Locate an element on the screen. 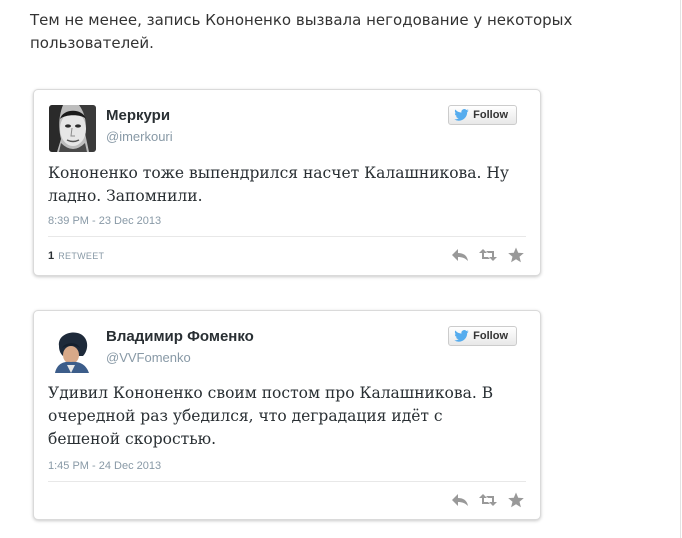 This screenshot has height=538, width=682. author-handle: @VVFomenko is located at coordinates (148, 357).